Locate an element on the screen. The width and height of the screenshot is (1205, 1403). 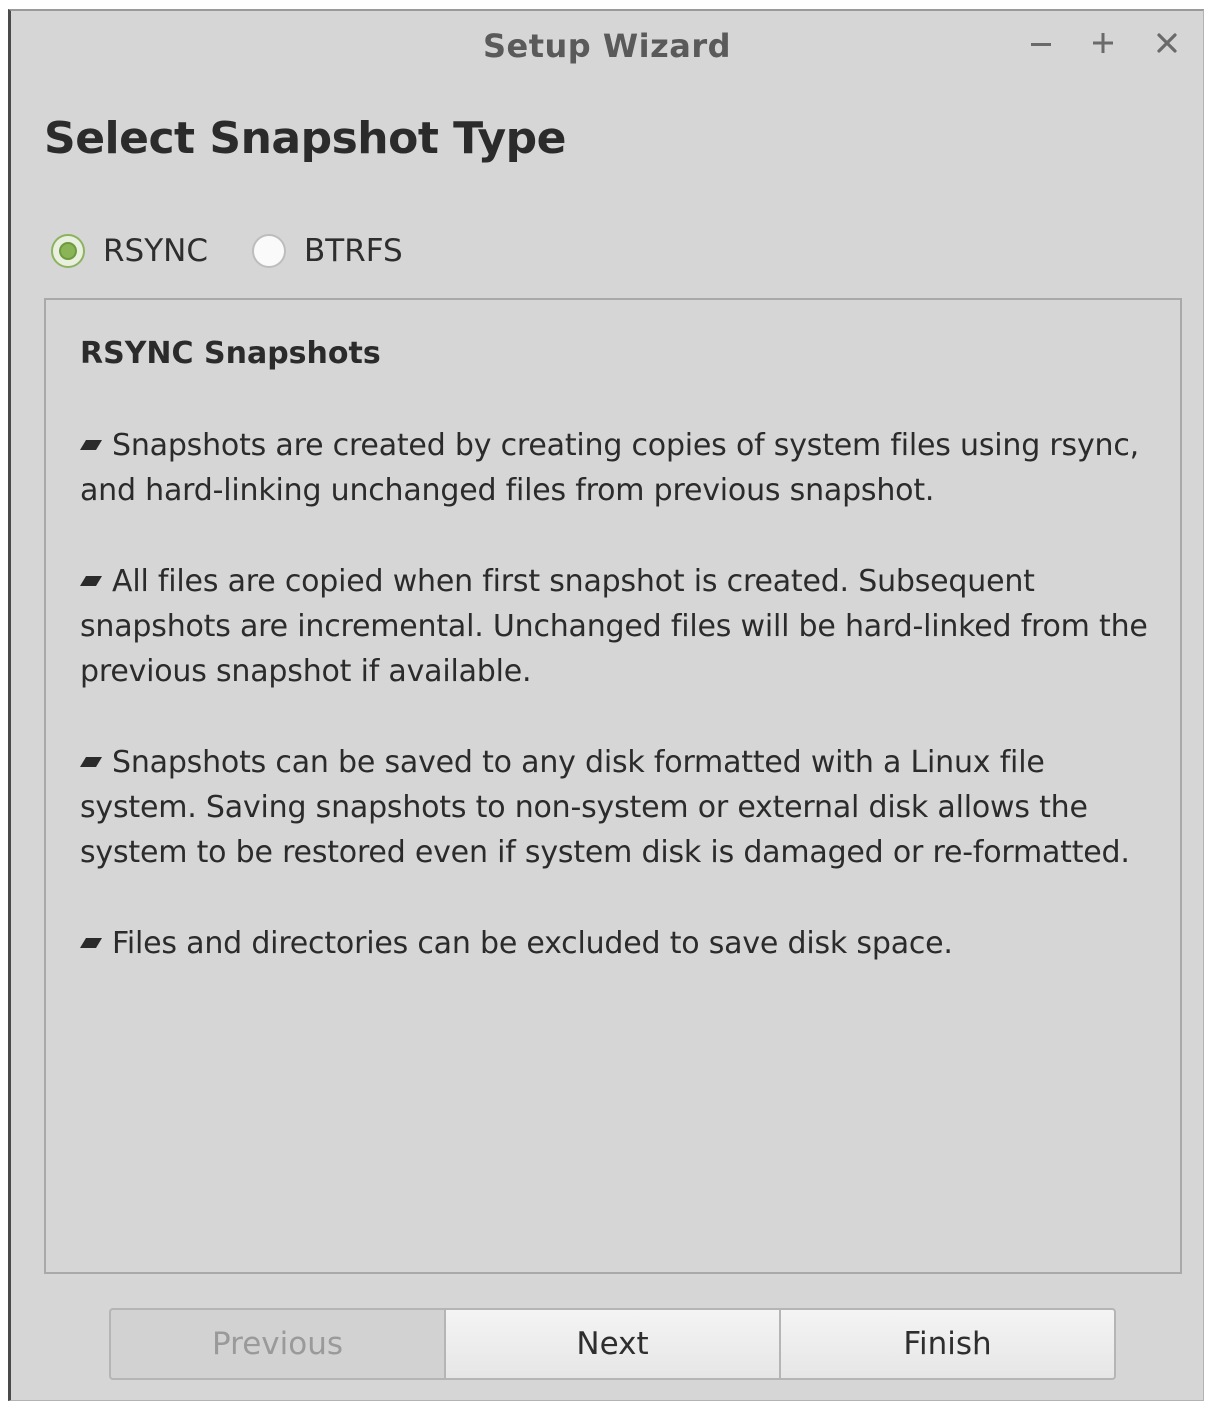
radio-unchecked-icon is located at coordinates (269, 251).